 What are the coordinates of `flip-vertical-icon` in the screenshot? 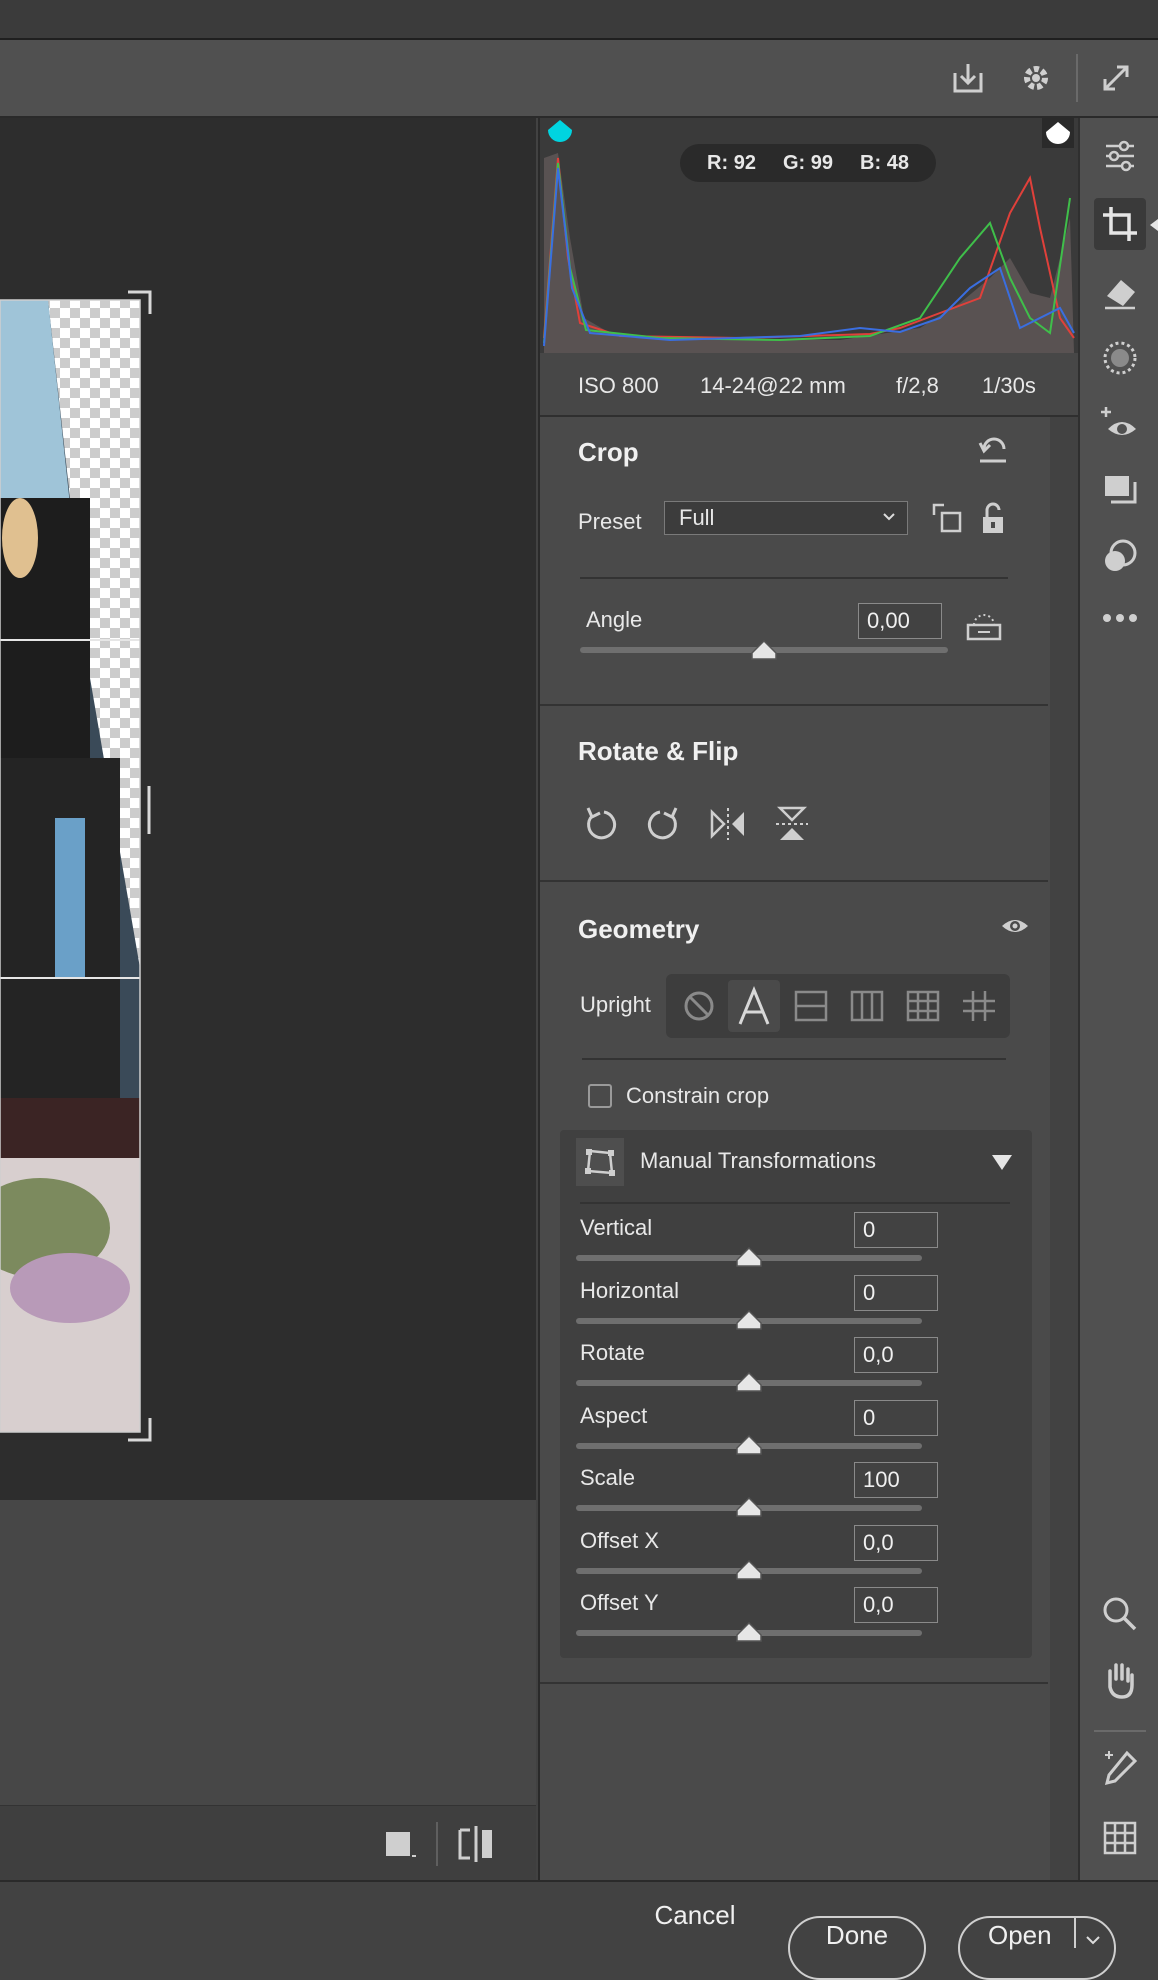 It's located at (792, 824).